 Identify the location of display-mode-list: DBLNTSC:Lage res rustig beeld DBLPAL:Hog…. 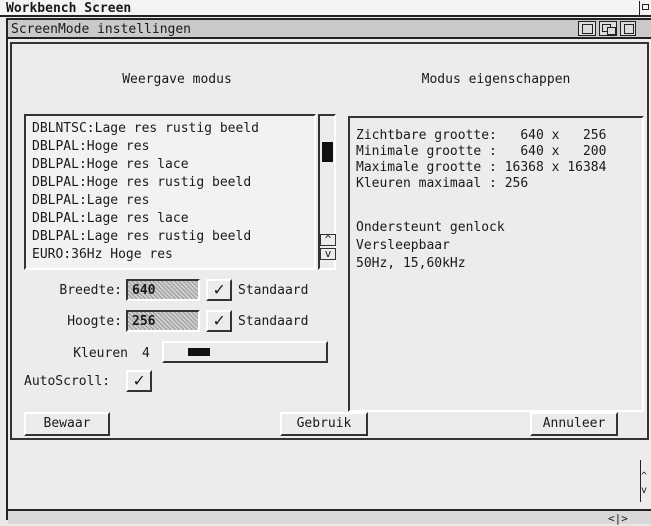
(170, 192).